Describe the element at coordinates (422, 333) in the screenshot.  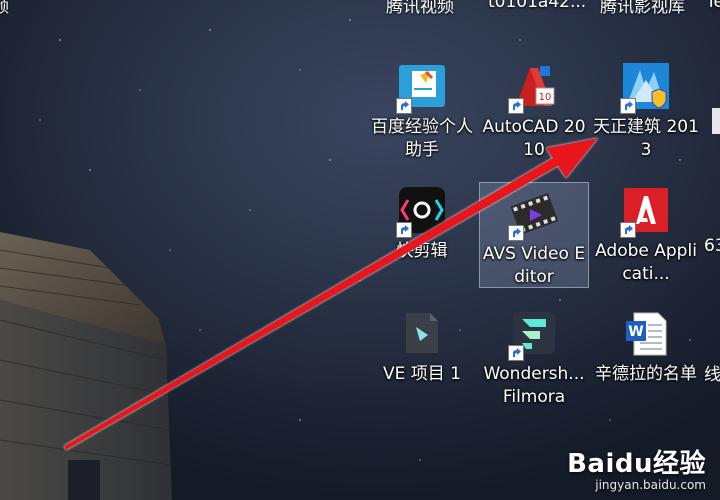
I see `ve-project-icon` at that location.